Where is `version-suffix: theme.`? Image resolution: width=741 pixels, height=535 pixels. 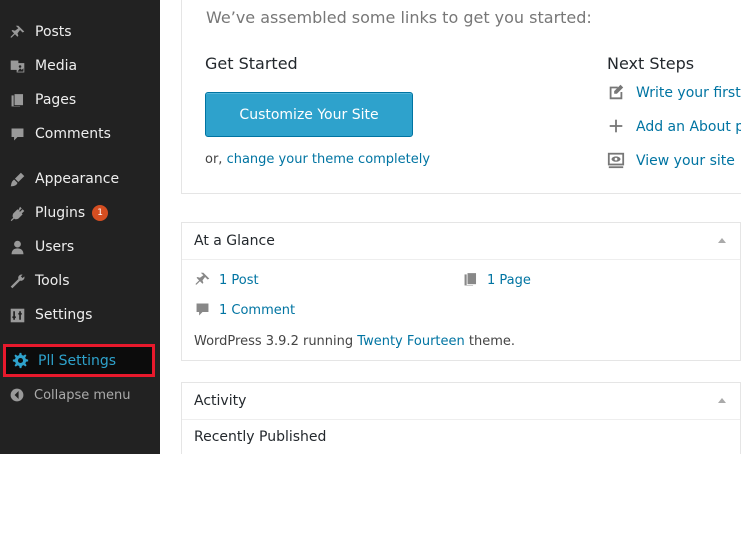
version-suffix: theme. is located at coordinates (490, 341).